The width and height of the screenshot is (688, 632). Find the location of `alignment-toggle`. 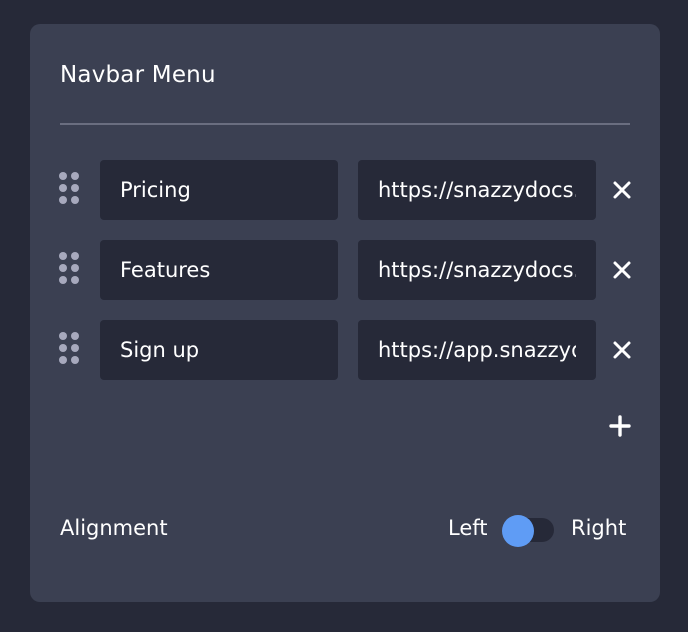

alignment-toggle is located at coordinates (528, 531).